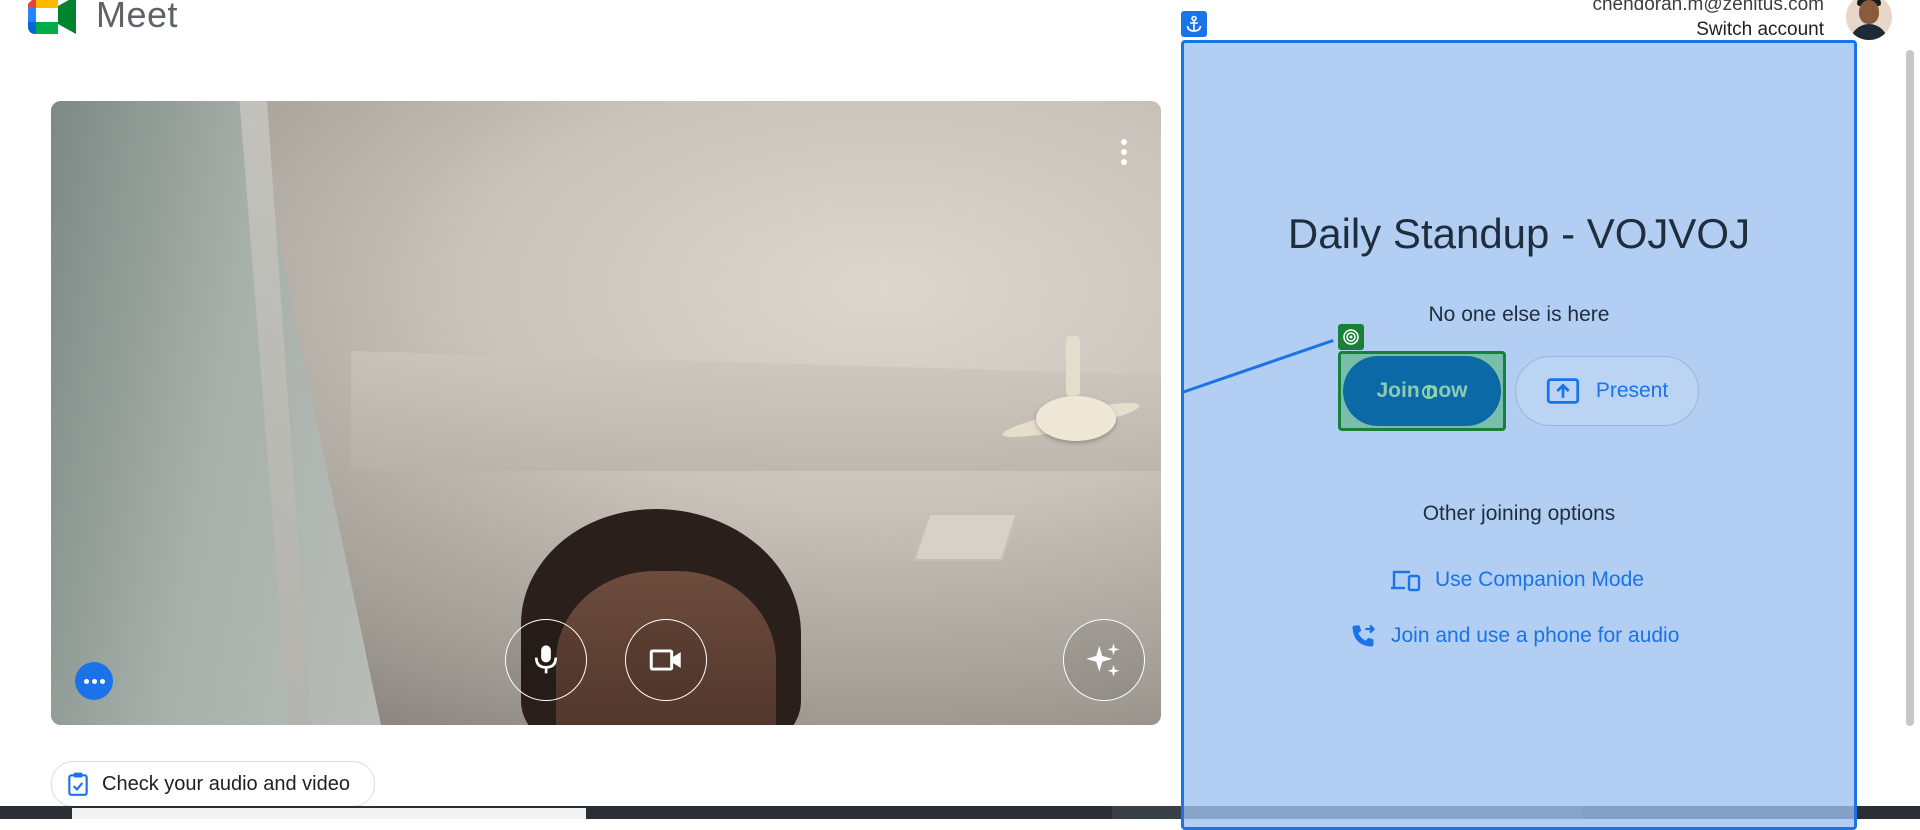 The height and width of the screenshot is (830, 1920). What do you see at coordinates (216, 413) in the screenshot?
I see `preview-background` at bounding box center [216, 413].